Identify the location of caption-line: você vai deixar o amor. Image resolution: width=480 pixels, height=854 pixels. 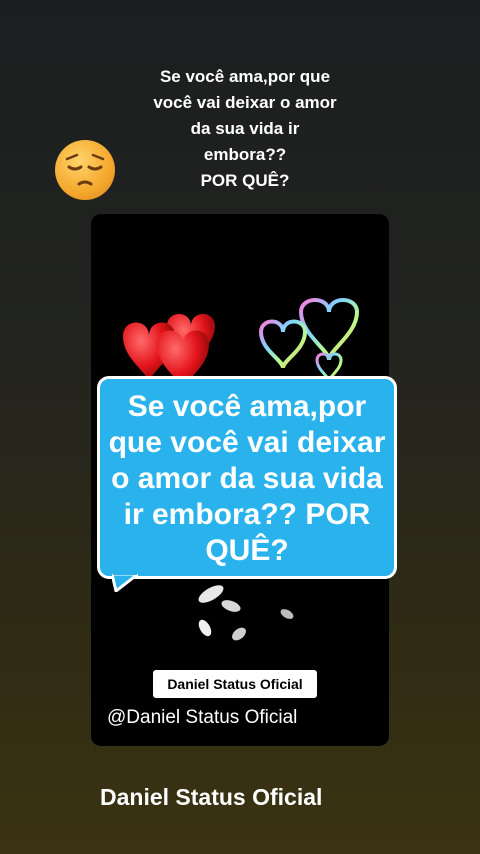
(245, 102).